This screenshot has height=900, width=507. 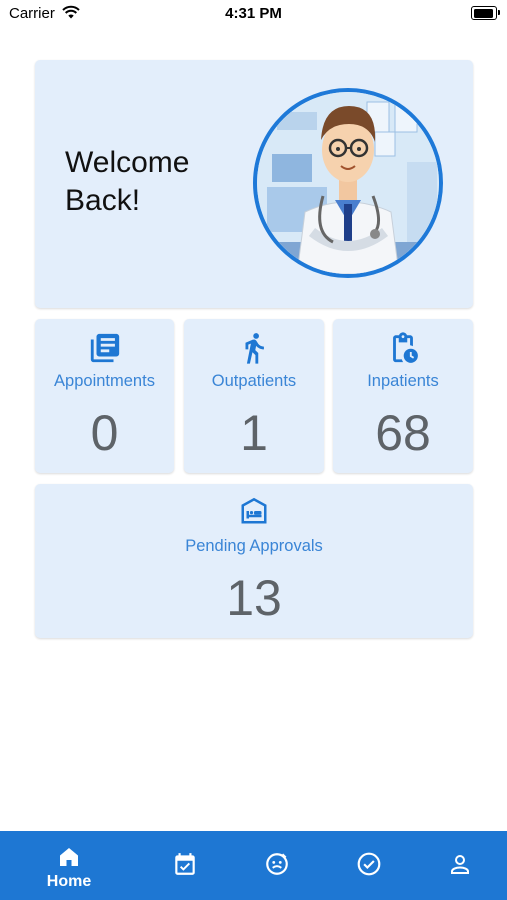 I want to click on nav-home-label: Home, so click(x=69, y=881).